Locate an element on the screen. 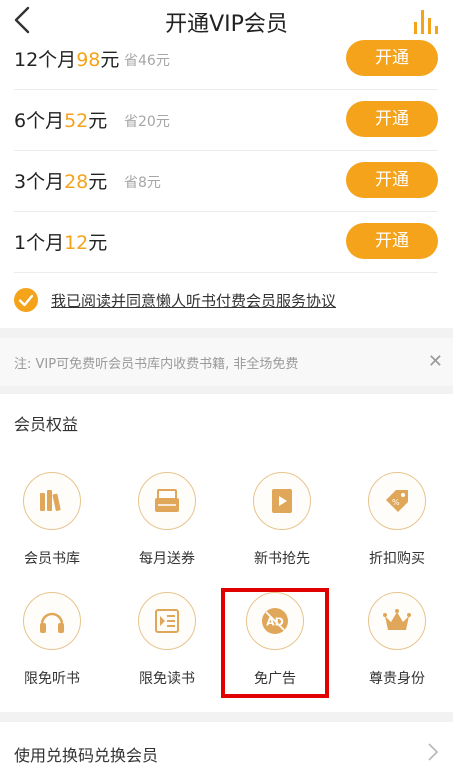 The height and width of the screenshot is (773, 453). headphones-icon is located at coordinates (52, 622).